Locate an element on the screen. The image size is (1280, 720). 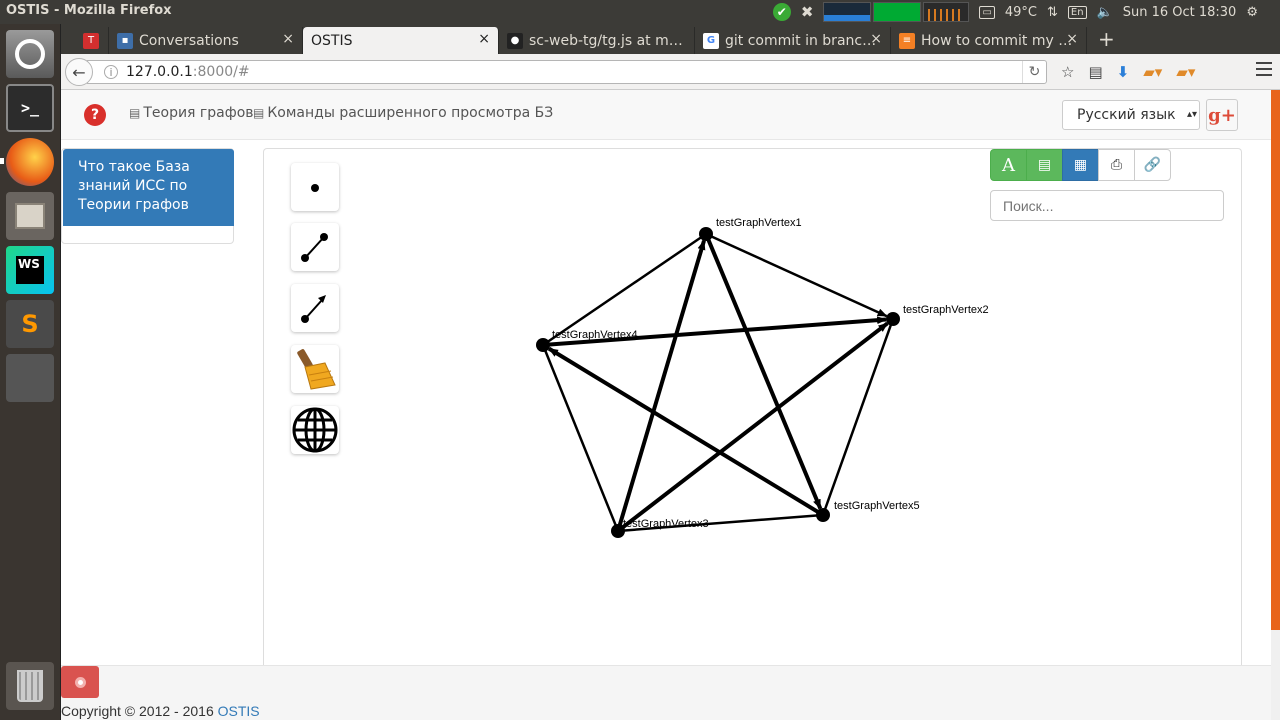
stop-icon is located at coordinates (80, 682).